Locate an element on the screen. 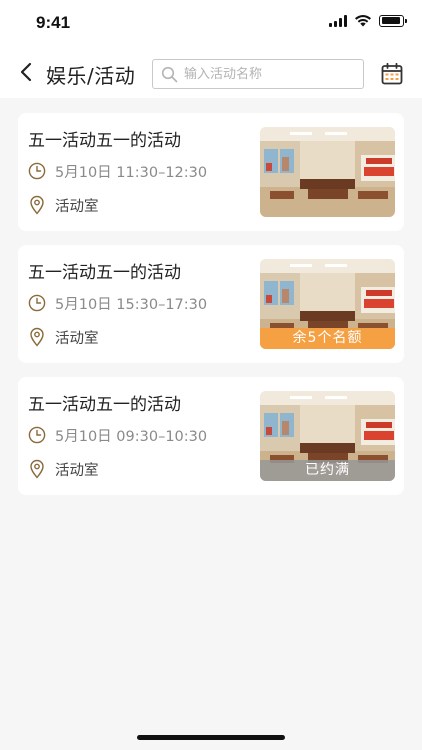 This screenshot has height=750, width=422. search-box is located at coordinates (258, 74).